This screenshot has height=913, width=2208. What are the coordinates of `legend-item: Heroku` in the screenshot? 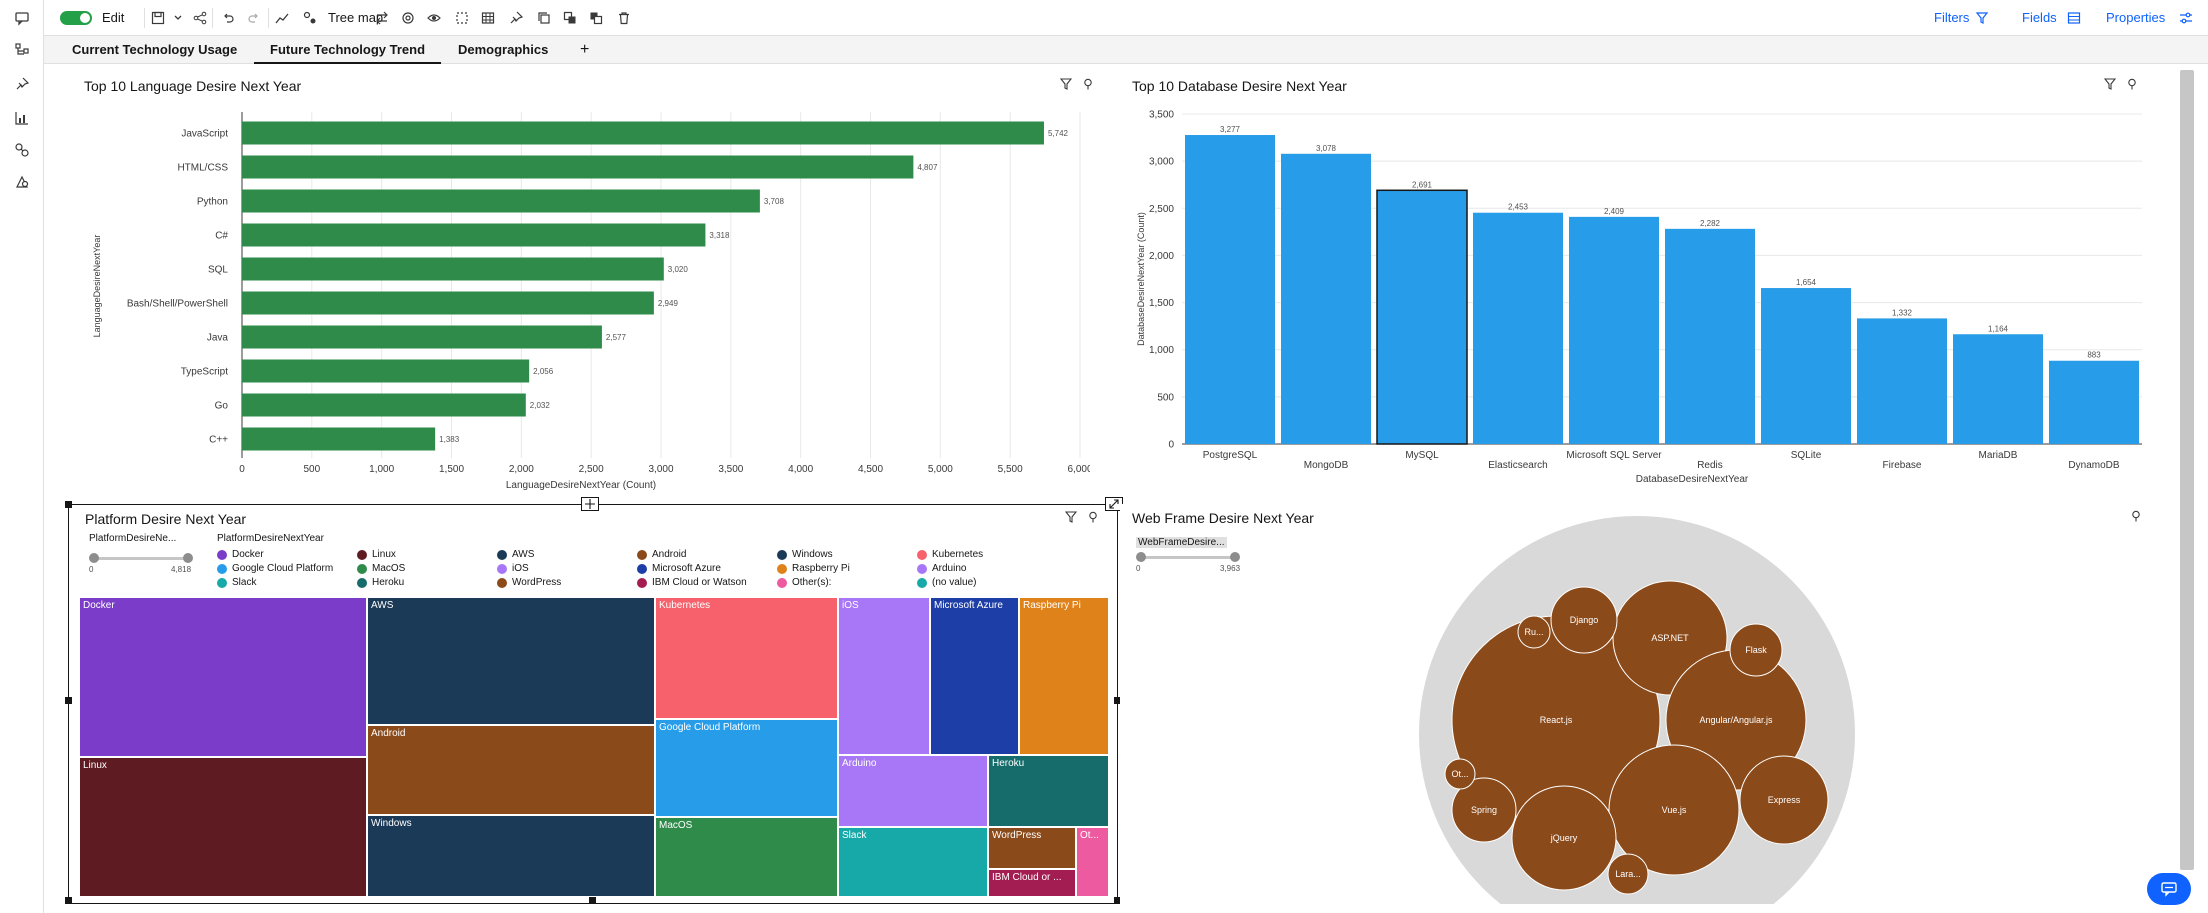 It's located at (380, 582).